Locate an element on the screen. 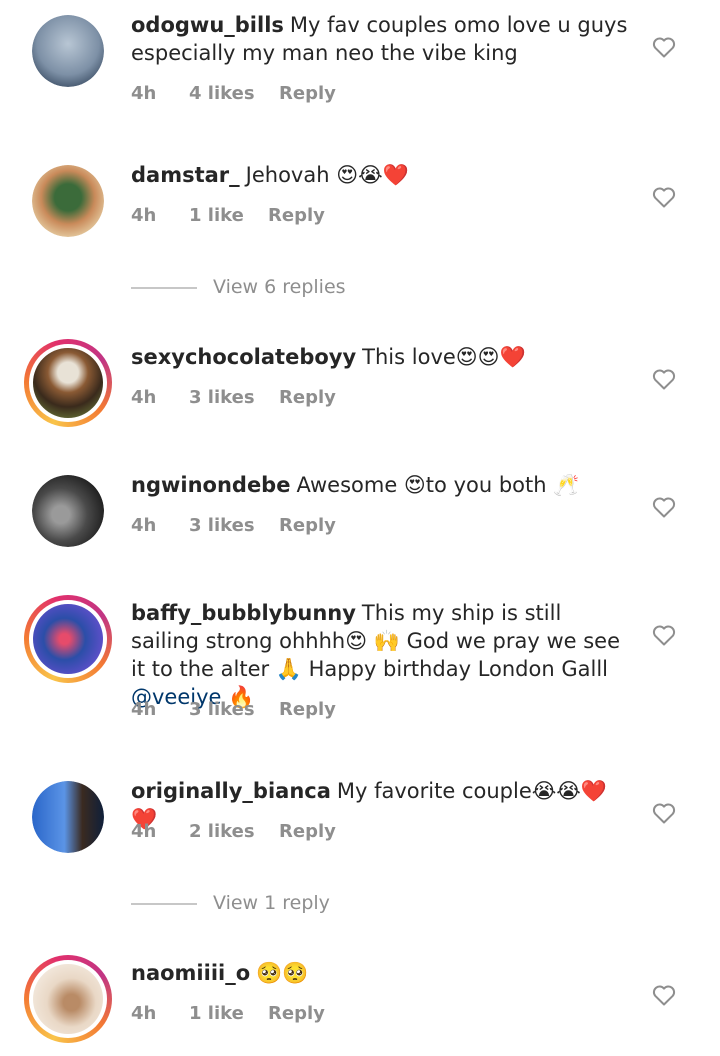 The image size is (720, 1056). comment-username: ngwinondebe is located at coordinates (210, 485).